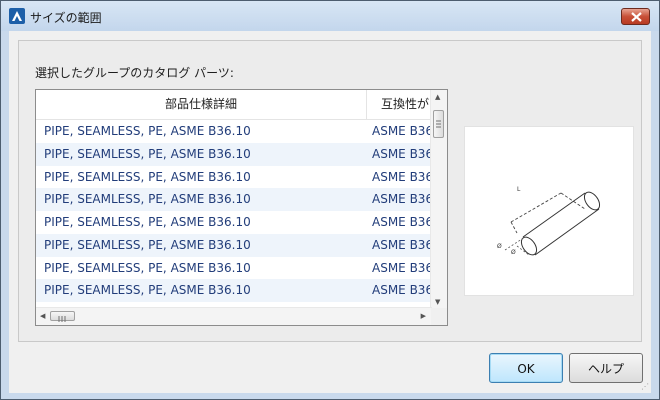 This screenshot has width=660, height=400. Describe the element at coordinates (437, 97) in the screenshot. I see `scroll-up-icon: ▲` at that location.